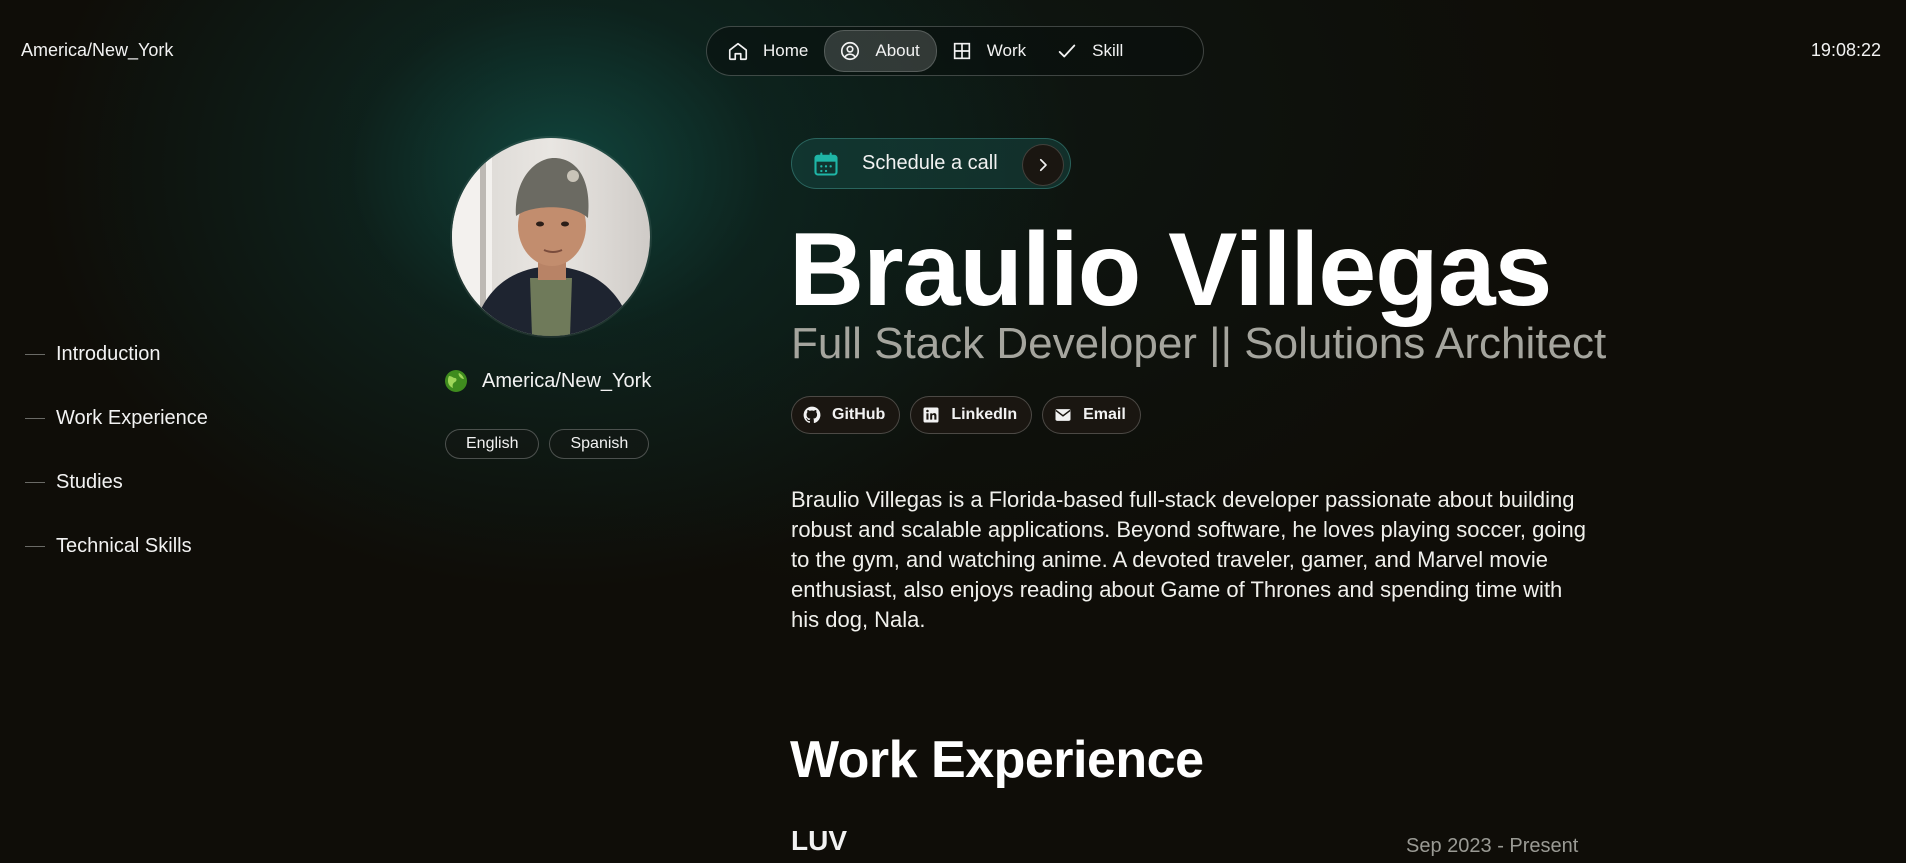  What do you see at coordinates (997, 760) in the screenshot?
I see `work-experience-heading: Work Experience` at bounding box center [997, 760].